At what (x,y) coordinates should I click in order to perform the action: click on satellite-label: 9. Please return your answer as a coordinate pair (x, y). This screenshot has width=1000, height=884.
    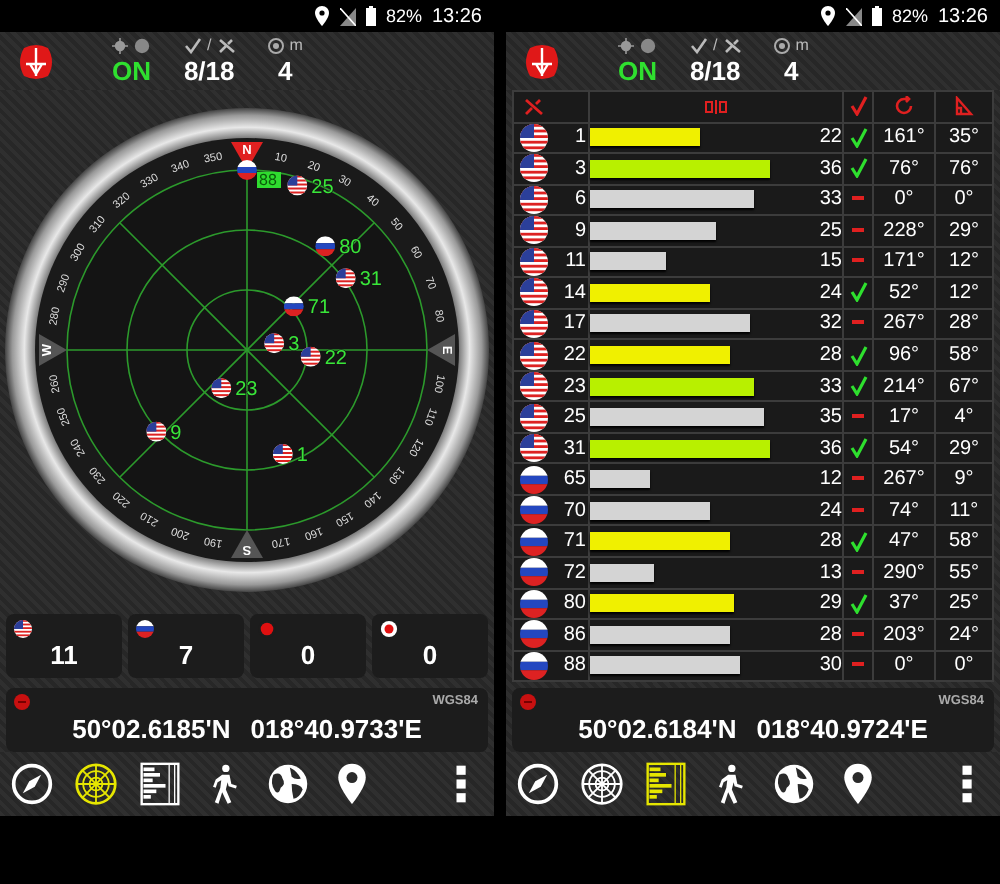
    Looking at the image, I should click on (176, 433).